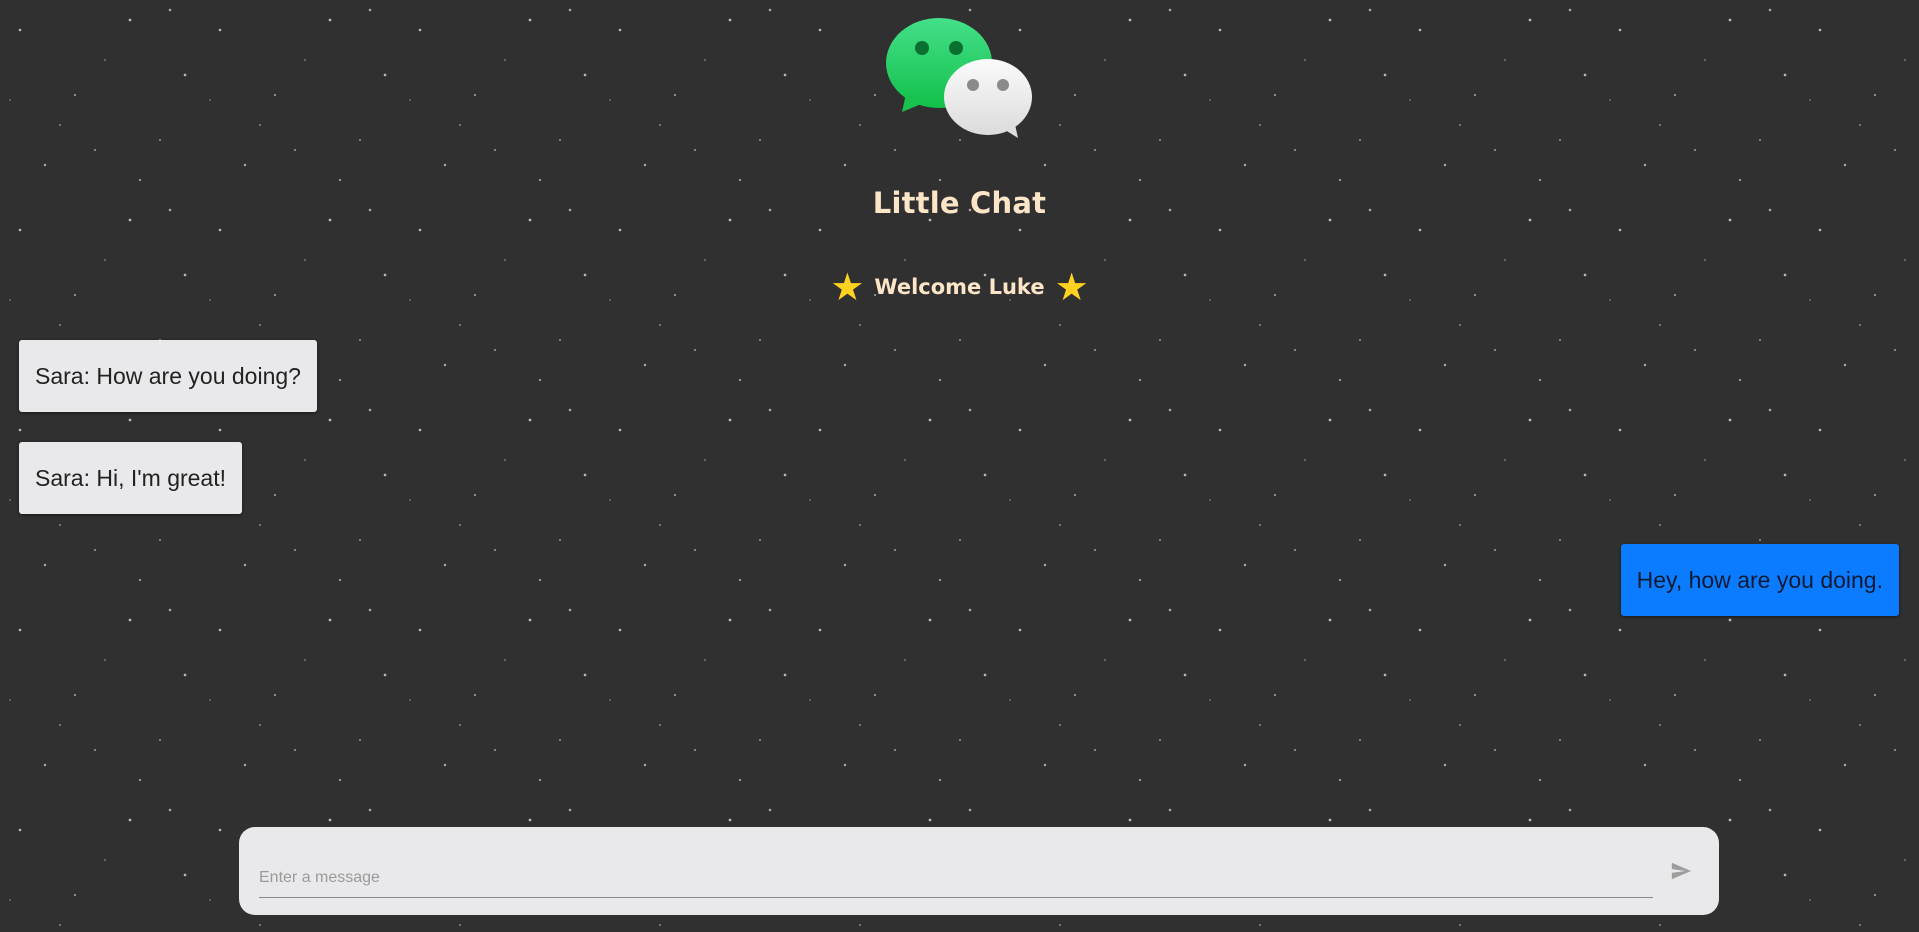 The height and width of the screenshot is (932, 1919). I want to click on message-input, so click(956, 878).